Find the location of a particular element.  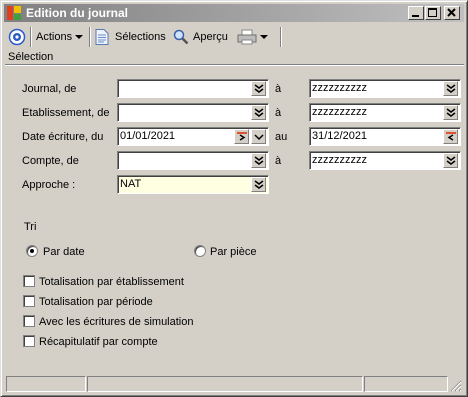

journal-from-dropdown-button is located at coordinates (258, 88).